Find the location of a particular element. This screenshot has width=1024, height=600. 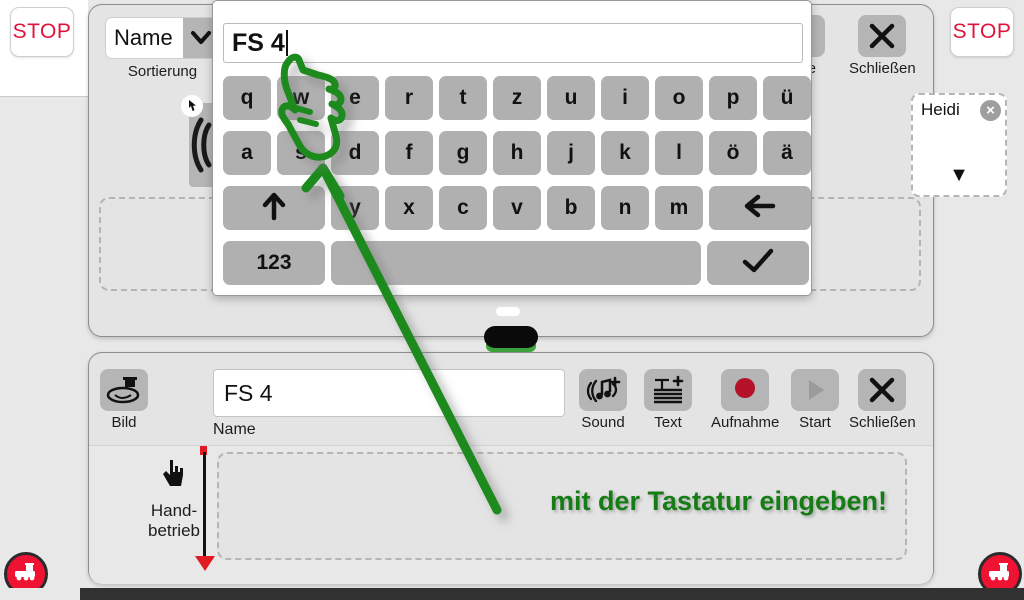

key-v: v is located at coordinates (517, 208).